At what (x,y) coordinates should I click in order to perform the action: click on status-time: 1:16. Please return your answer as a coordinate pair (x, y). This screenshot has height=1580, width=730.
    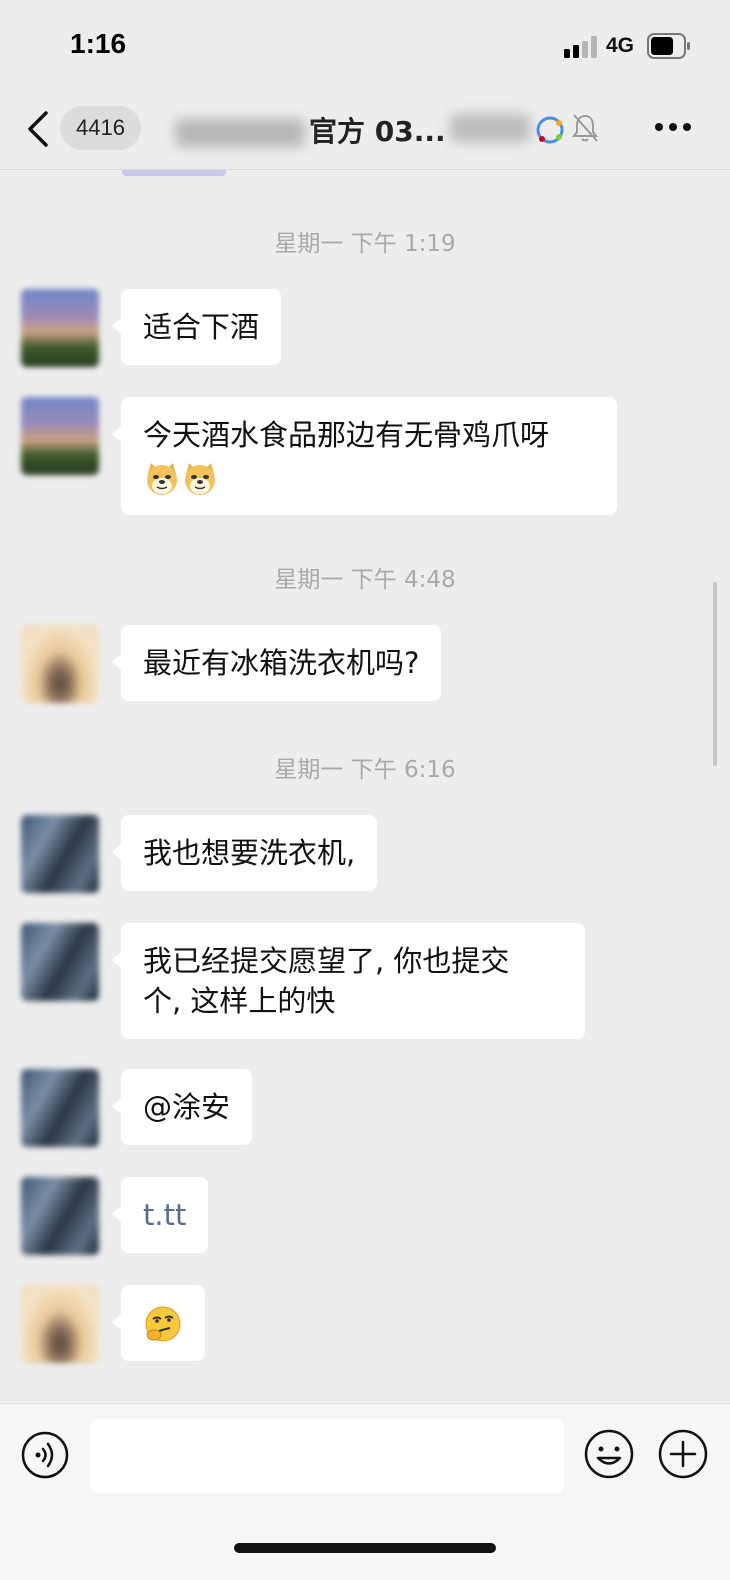
    Looking at the image, I should click on (98, 43).